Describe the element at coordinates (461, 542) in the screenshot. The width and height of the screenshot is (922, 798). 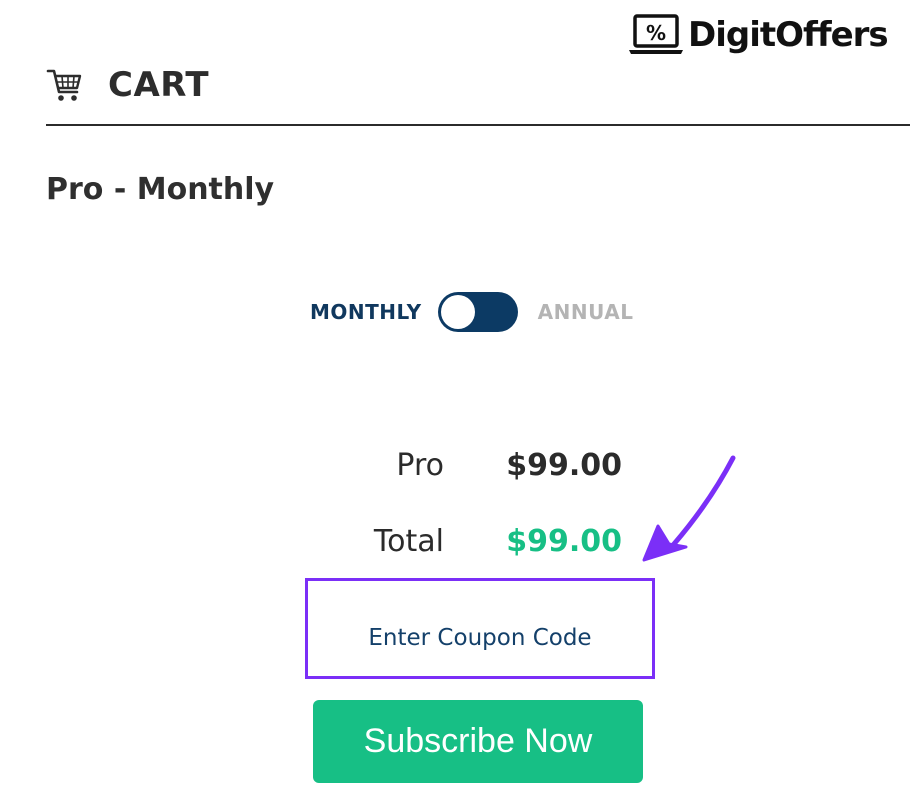
I see `total-row: Total $99.00` at that location.